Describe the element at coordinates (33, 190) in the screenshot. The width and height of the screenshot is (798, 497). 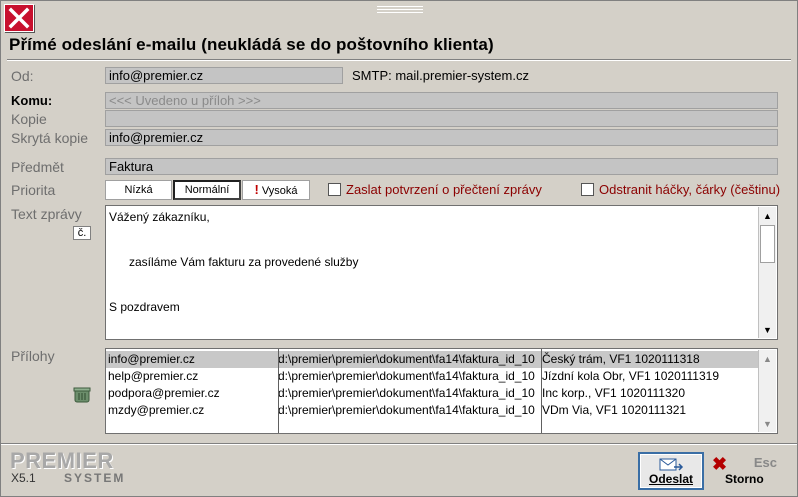
I see `priority-label: Priorita` at that location.